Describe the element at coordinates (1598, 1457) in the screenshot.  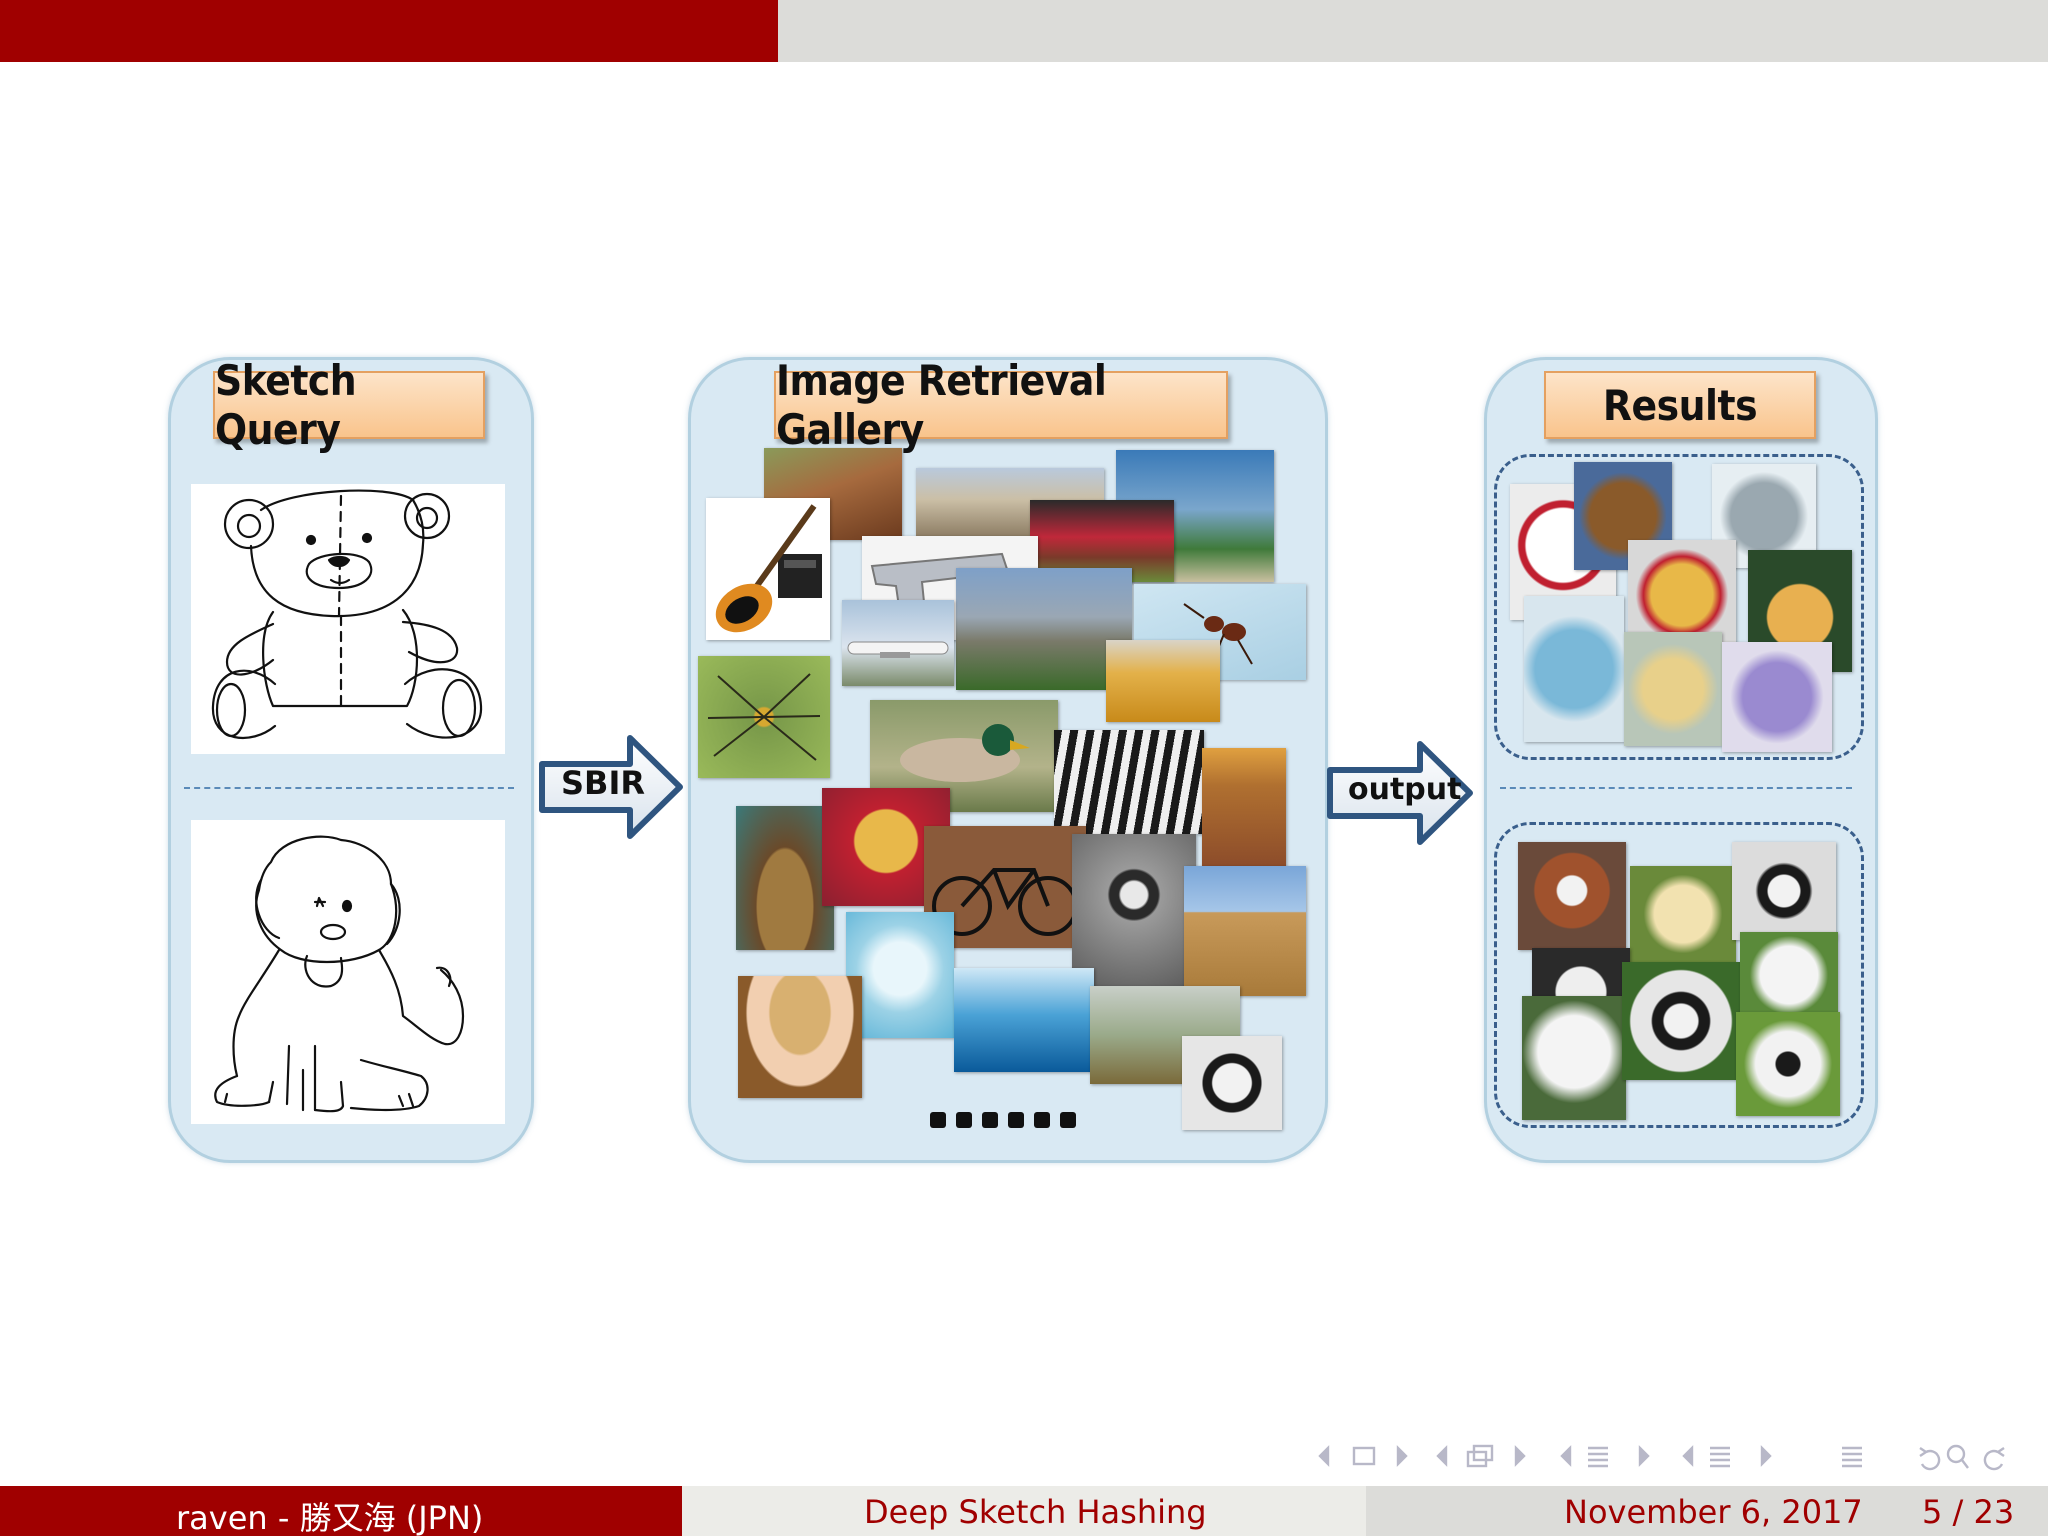
I see `section-icon` at that location.